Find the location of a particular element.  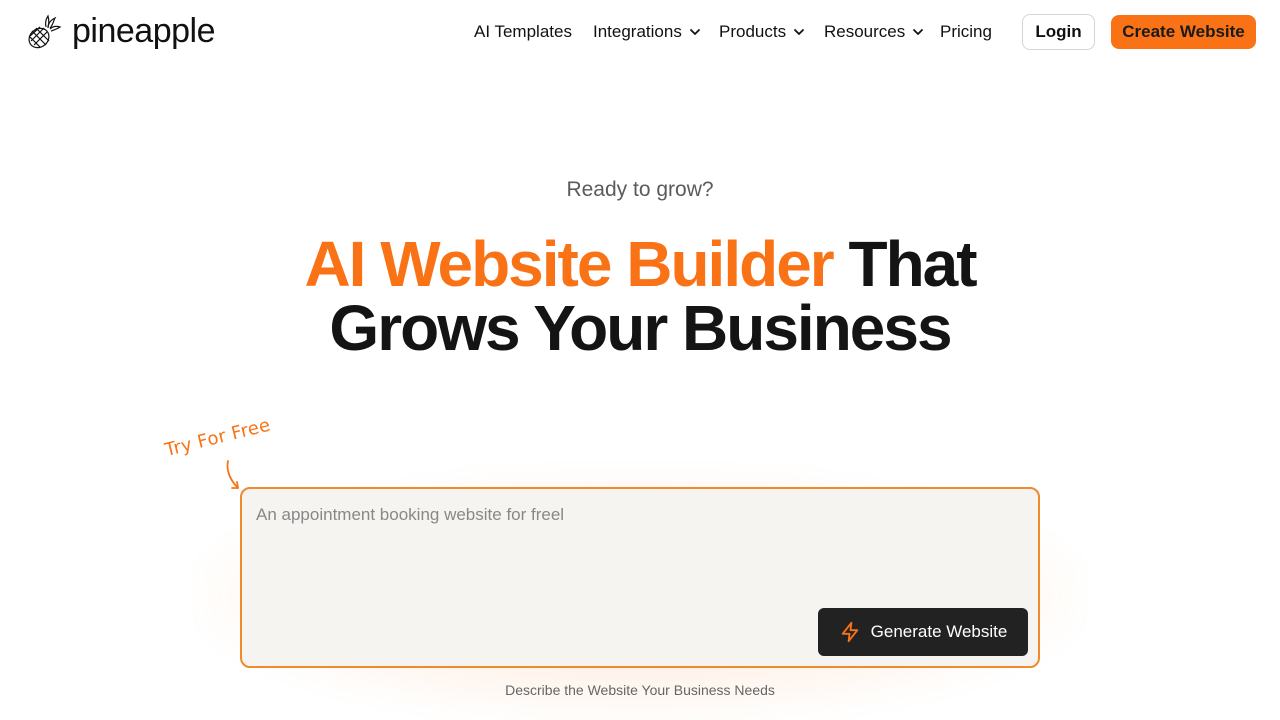

nav-resources: Resources is located at coordinates (874, 32).